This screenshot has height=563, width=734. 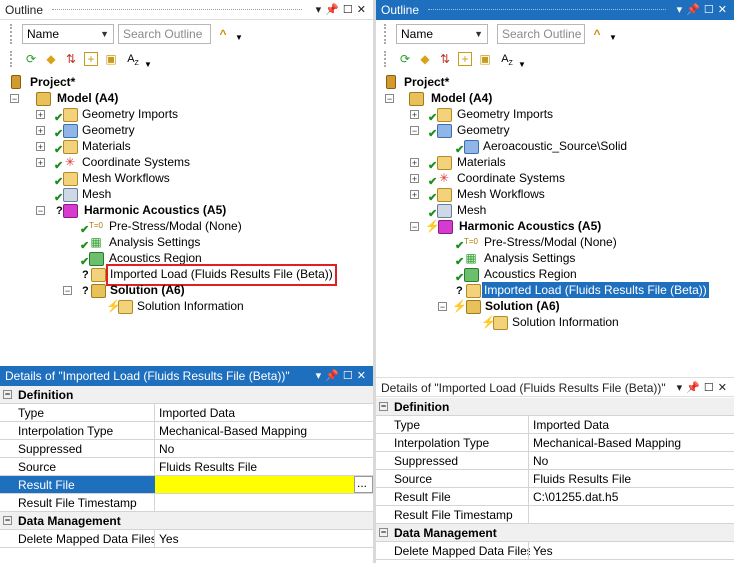 I want to click on result-file-value: C:\01255.dat.h5, so click(x=573, y=496).